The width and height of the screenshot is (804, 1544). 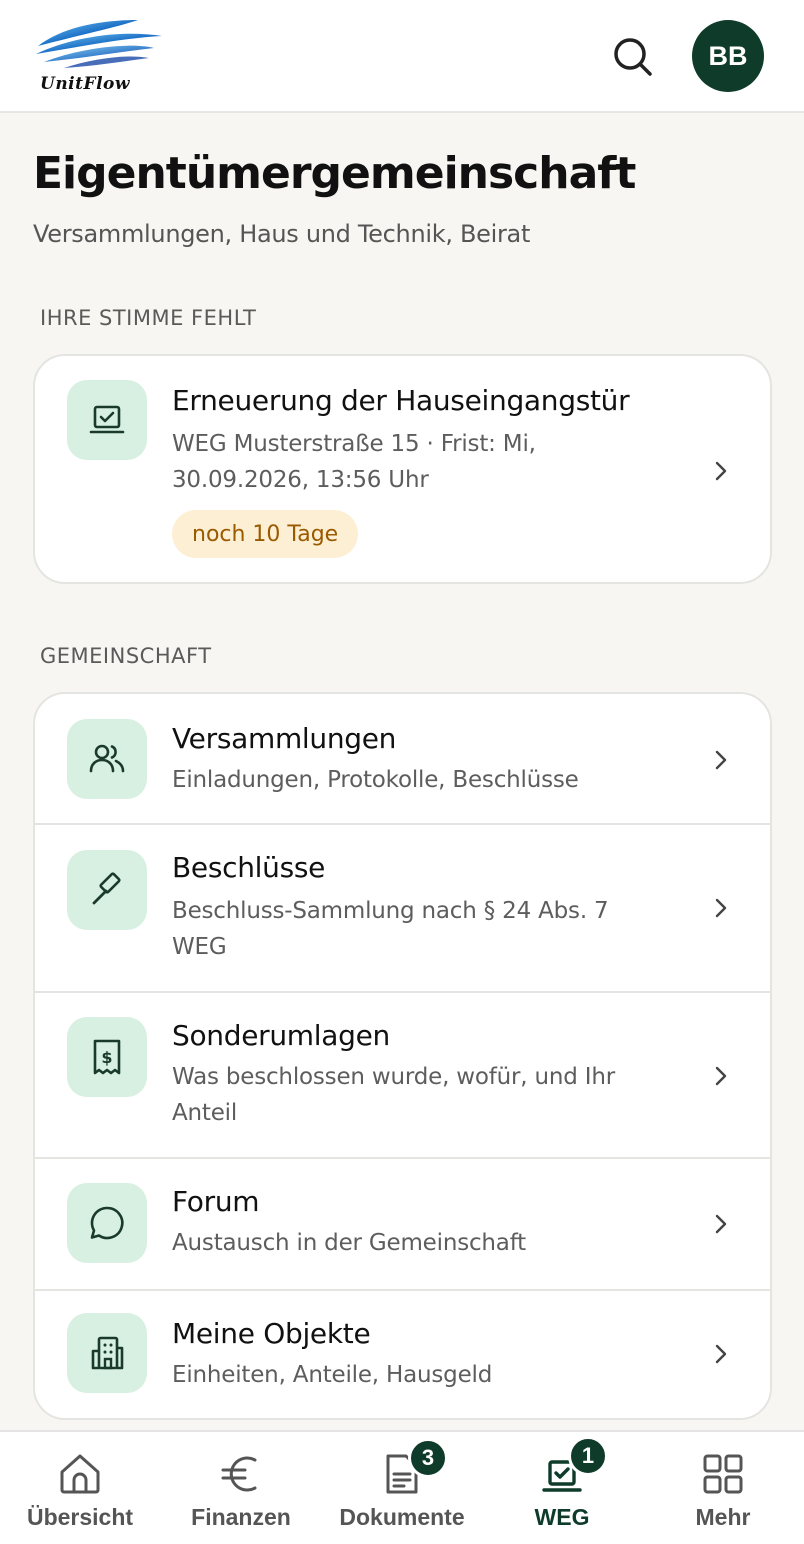 I want to click on list-item-forum: Forum Austausch in der Gemeinschaft, so click(x=402, y=1225).